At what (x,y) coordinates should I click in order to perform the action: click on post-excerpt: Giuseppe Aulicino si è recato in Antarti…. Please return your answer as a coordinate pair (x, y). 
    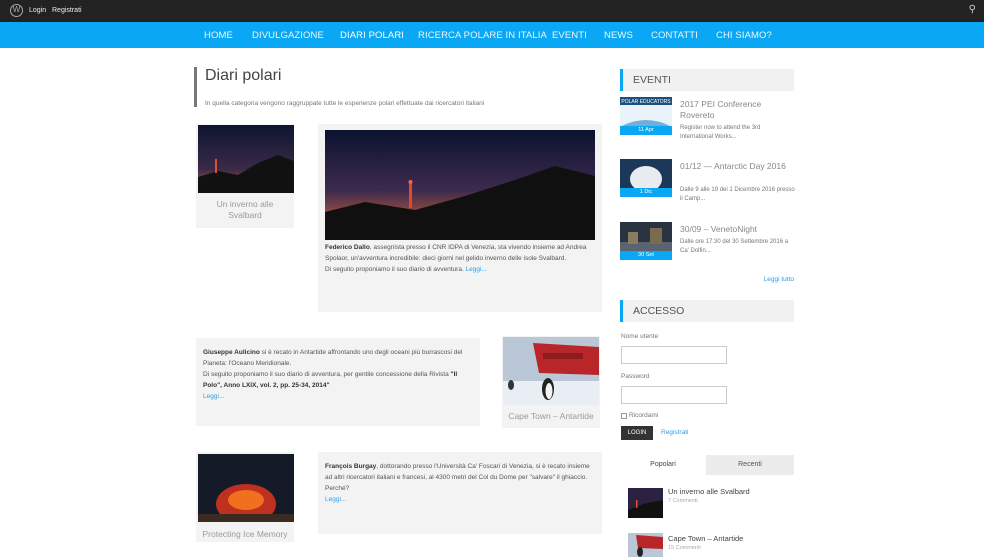
    Looking at the image, I should click on (333, 374).